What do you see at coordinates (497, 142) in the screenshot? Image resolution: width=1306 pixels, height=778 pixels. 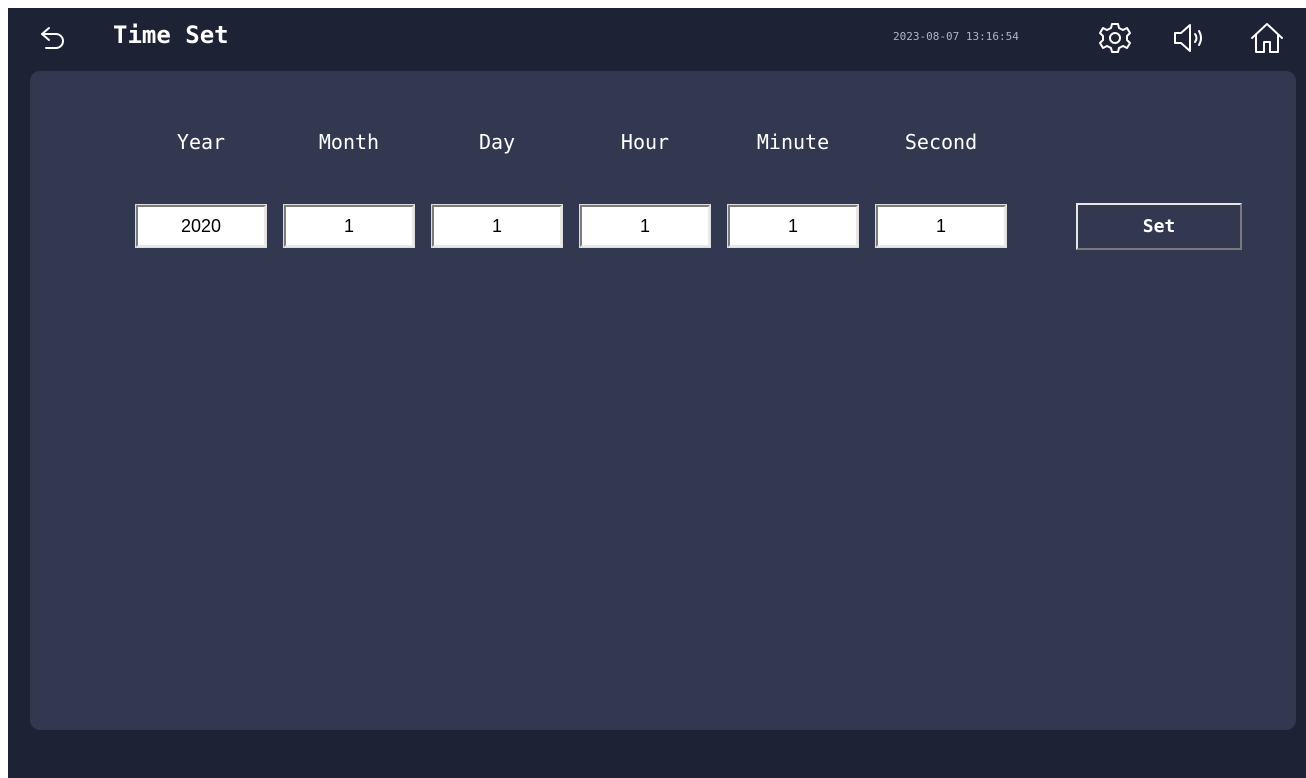 I see `day-label: Day` at bounding box center [497, 142].